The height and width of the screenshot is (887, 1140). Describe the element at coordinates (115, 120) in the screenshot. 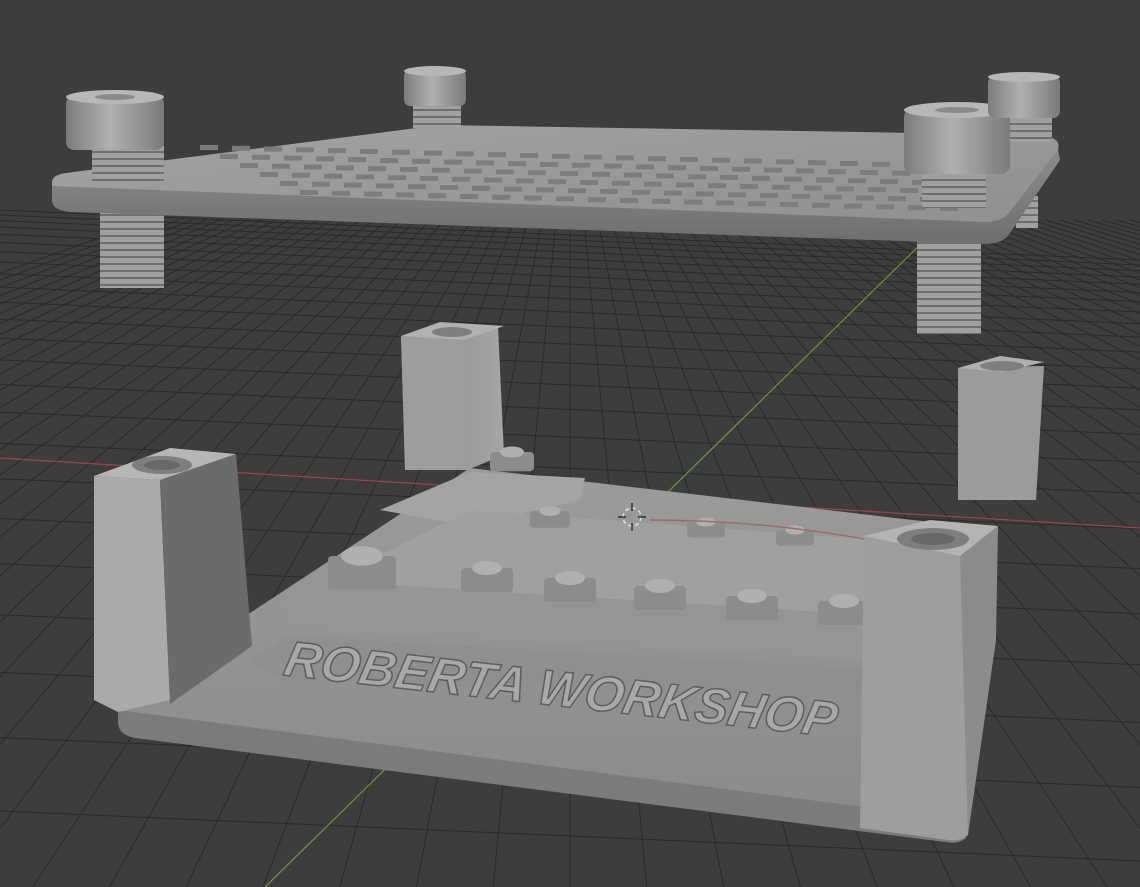

I see `screw-head-left` at that location.